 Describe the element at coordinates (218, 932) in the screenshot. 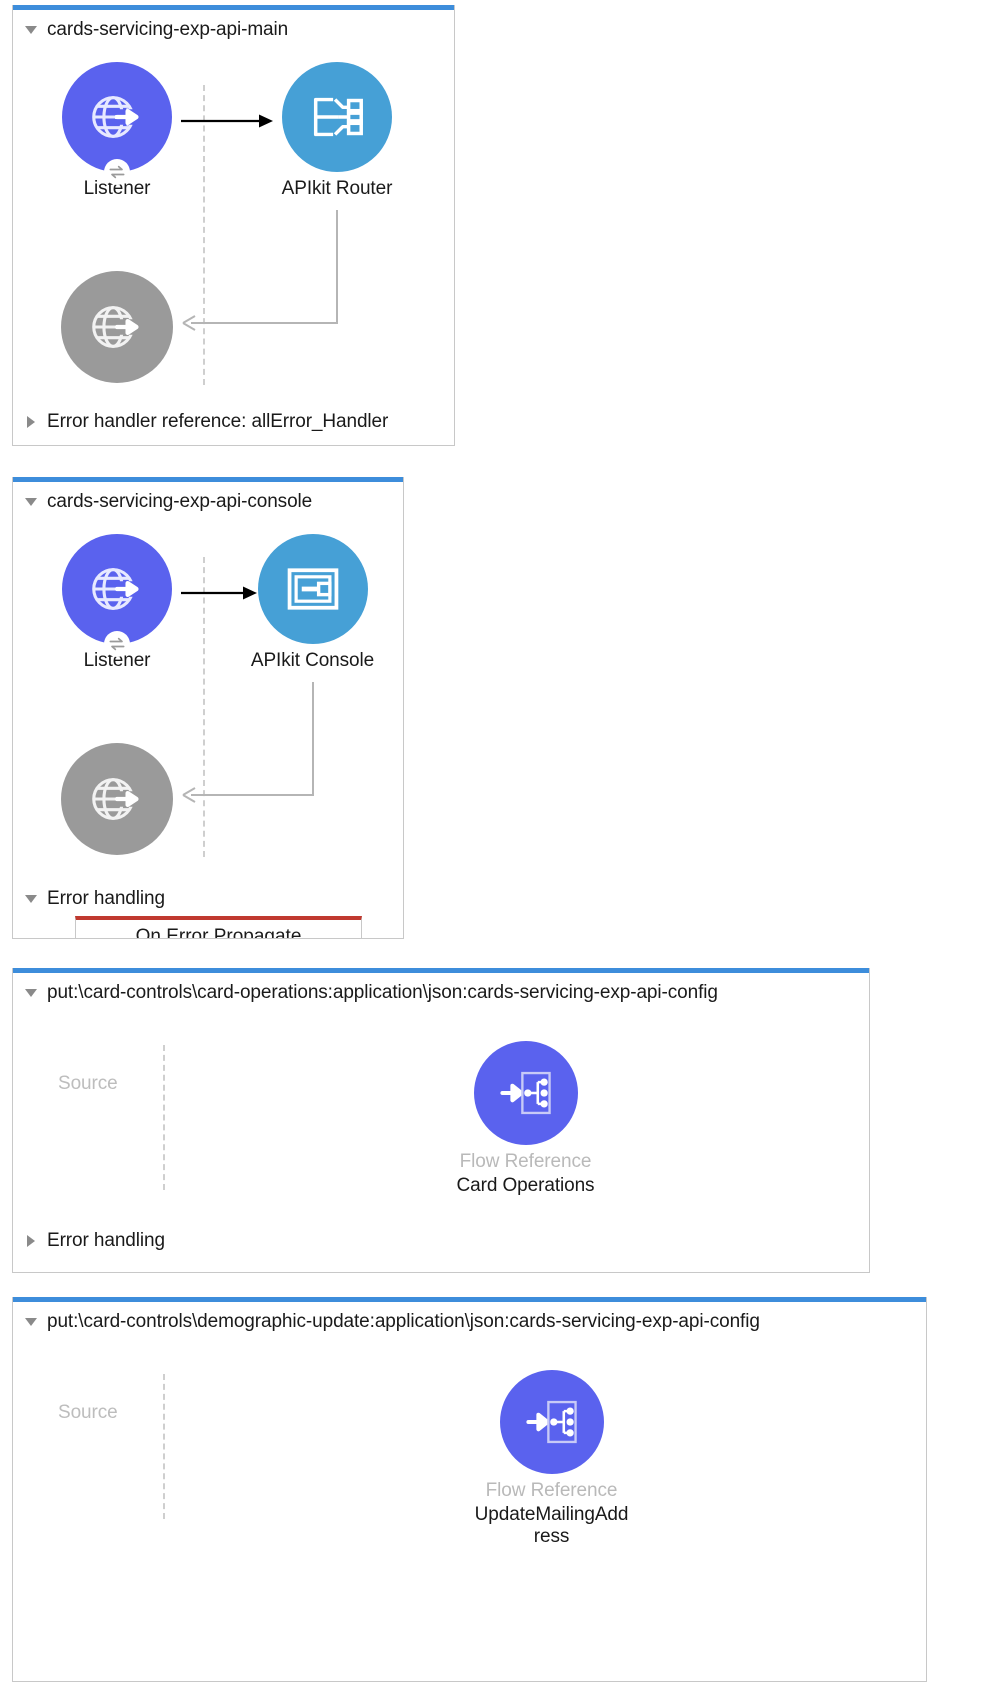

I see `error-scope-label: On Error Propagate` at that location.